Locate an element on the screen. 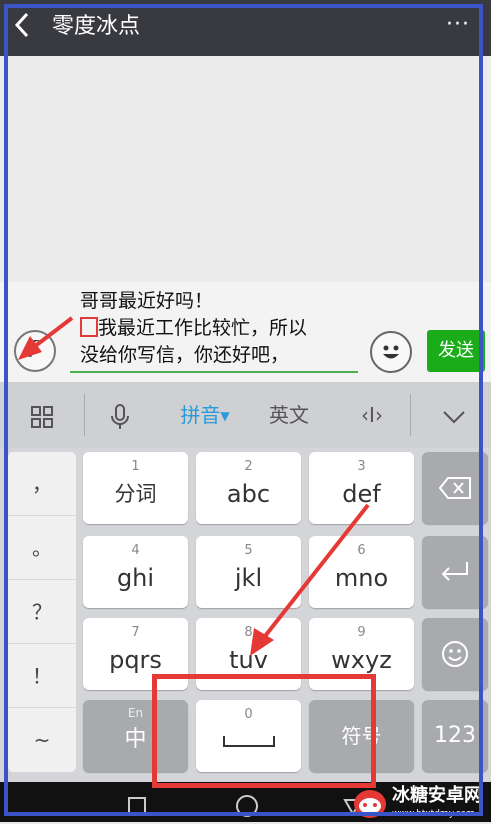 The image size is (491, 824). key-number: 9 is located at coordinates (361, 632).